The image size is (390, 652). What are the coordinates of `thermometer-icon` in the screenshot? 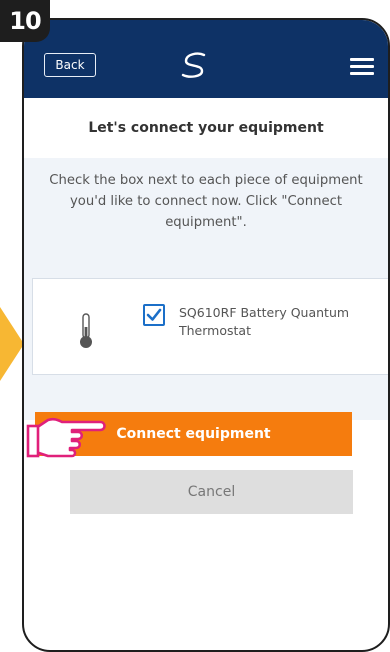 It's located at (86, 330).